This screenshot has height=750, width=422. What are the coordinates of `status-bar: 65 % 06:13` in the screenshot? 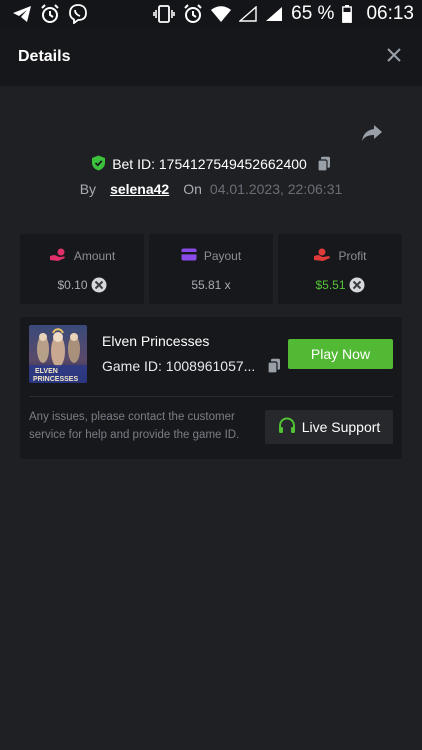 It's located at (211, 14).